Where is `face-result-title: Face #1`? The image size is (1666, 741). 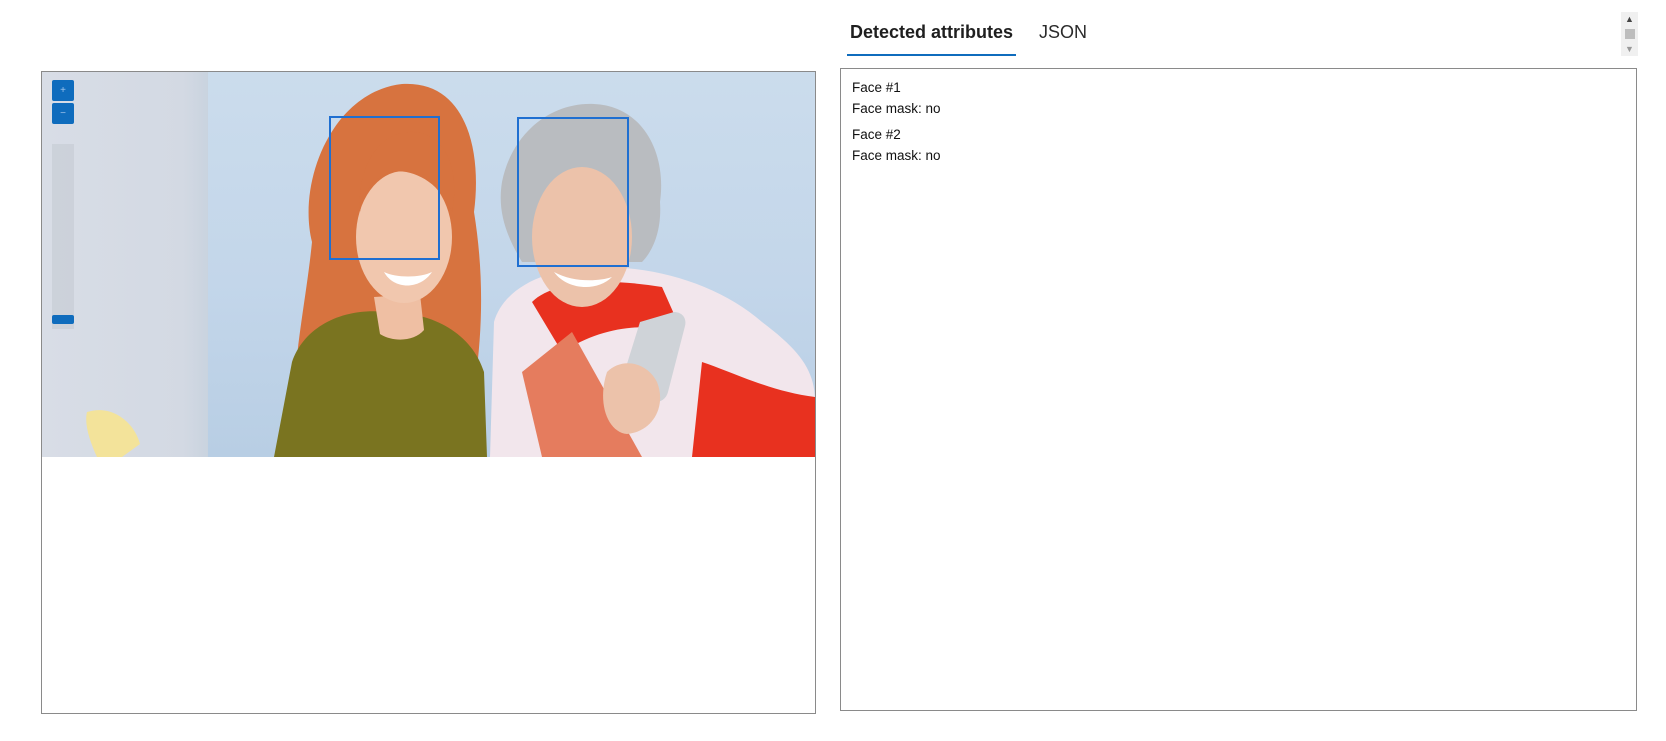 face-result-title: Face #1 is located at coordinates (876, 87).